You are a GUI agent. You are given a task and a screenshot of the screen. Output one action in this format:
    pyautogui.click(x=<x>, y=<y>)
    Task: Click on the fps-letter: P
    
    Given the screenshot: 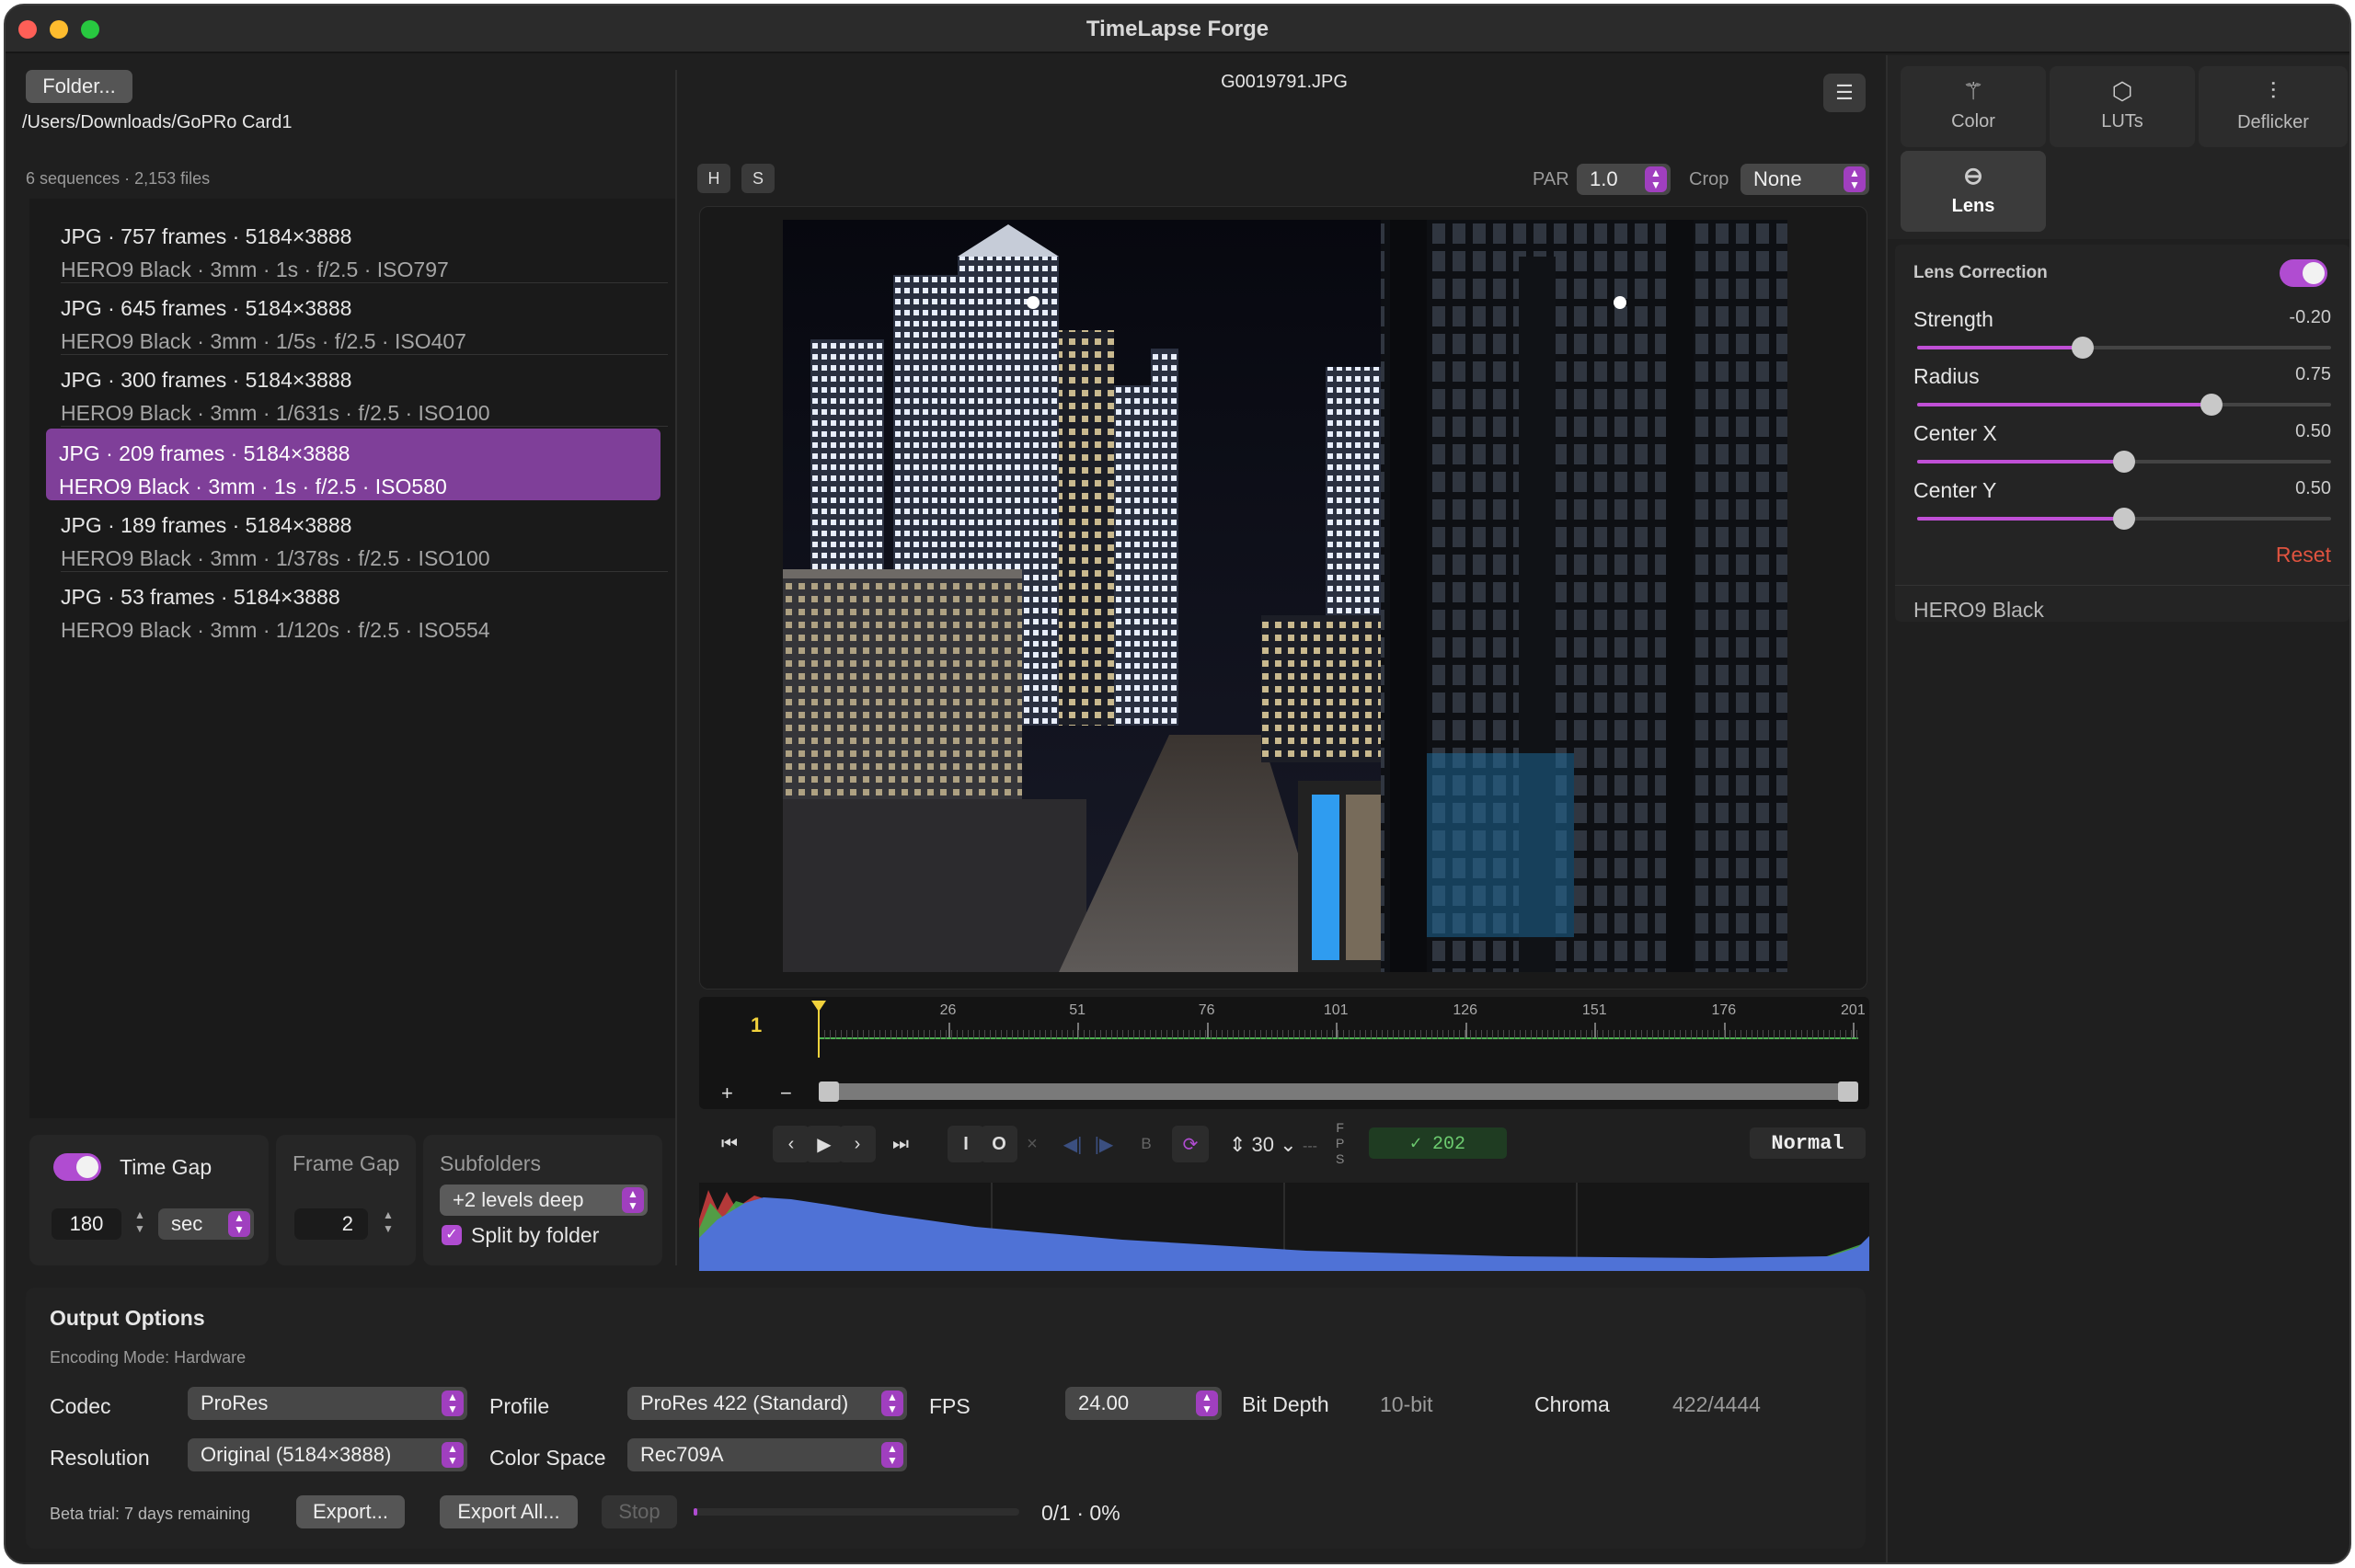 What is the action you would take?
    pyautogui.click(x=1340, y=1143)
    